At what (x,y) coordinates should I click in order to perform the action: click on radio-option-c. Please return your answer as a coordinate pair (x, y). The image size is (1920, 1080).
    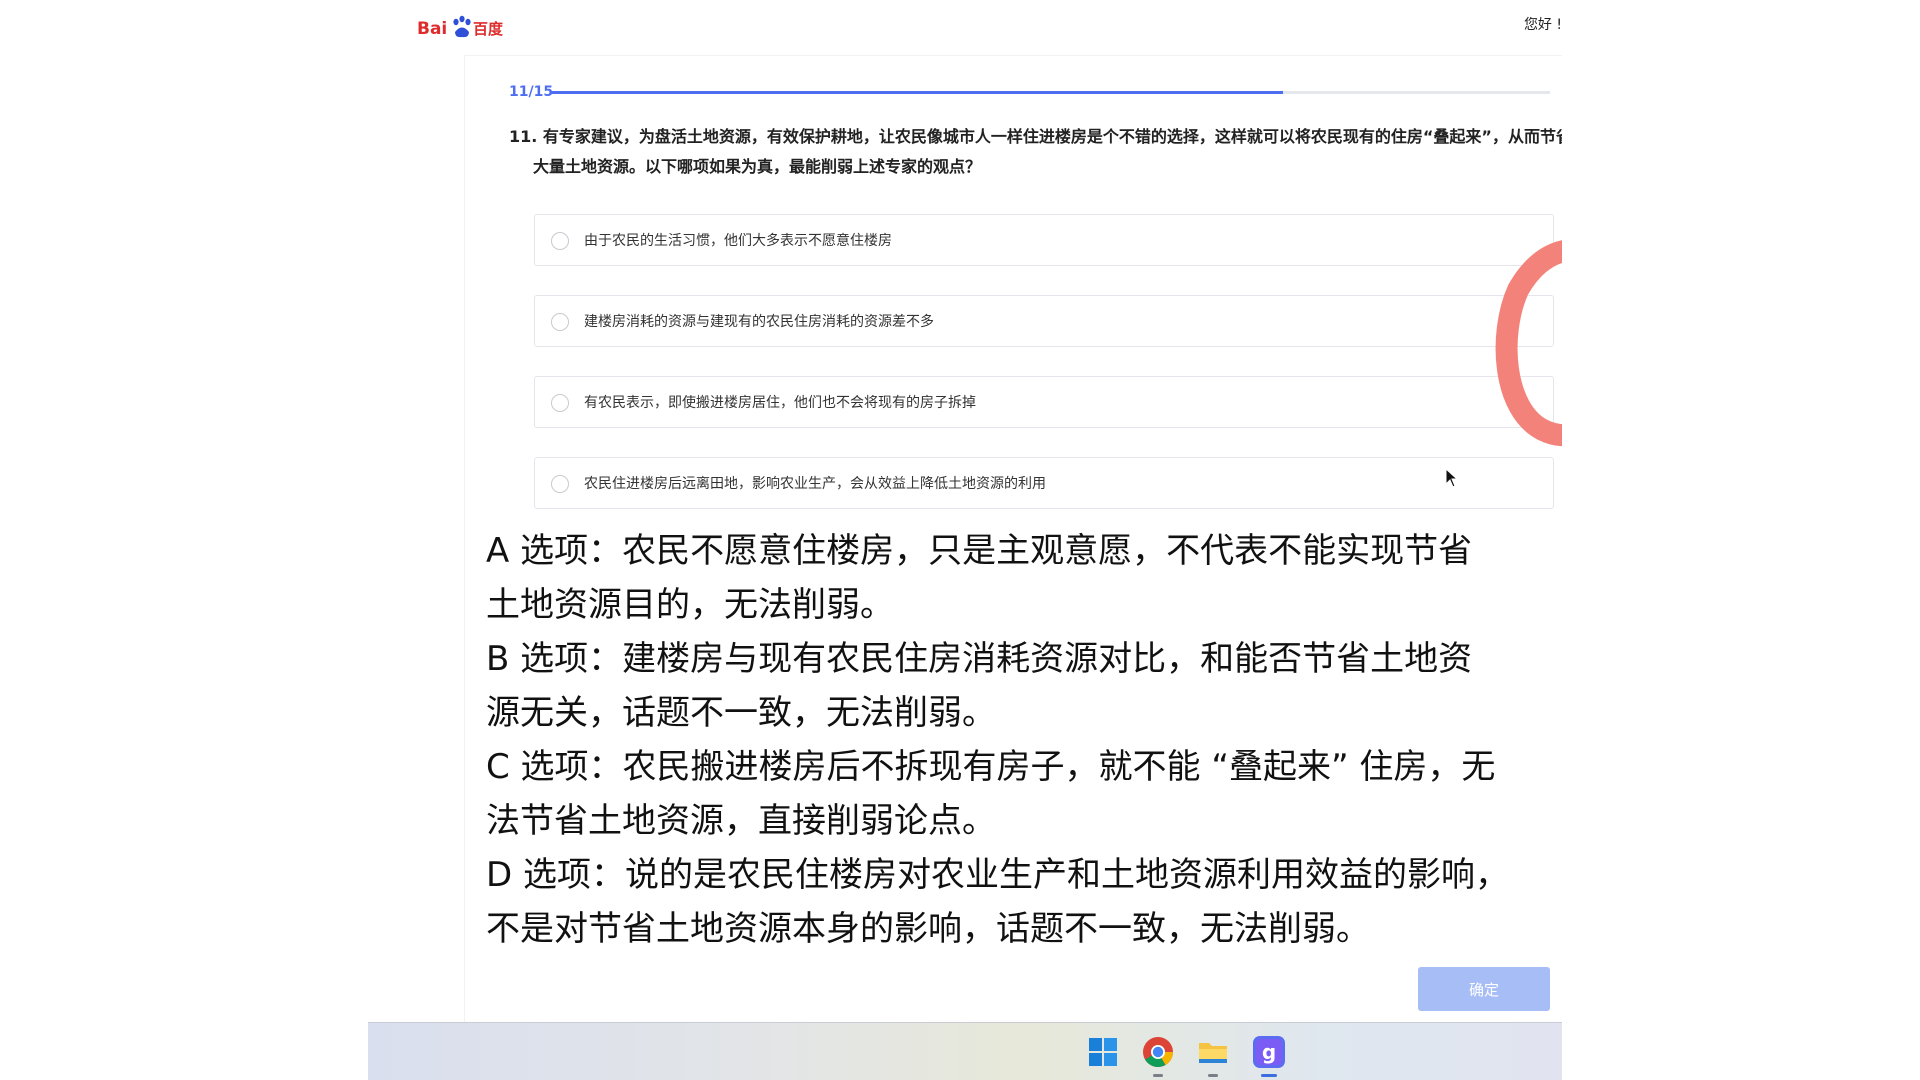
    Looking at the image, I should click on (560, 403).